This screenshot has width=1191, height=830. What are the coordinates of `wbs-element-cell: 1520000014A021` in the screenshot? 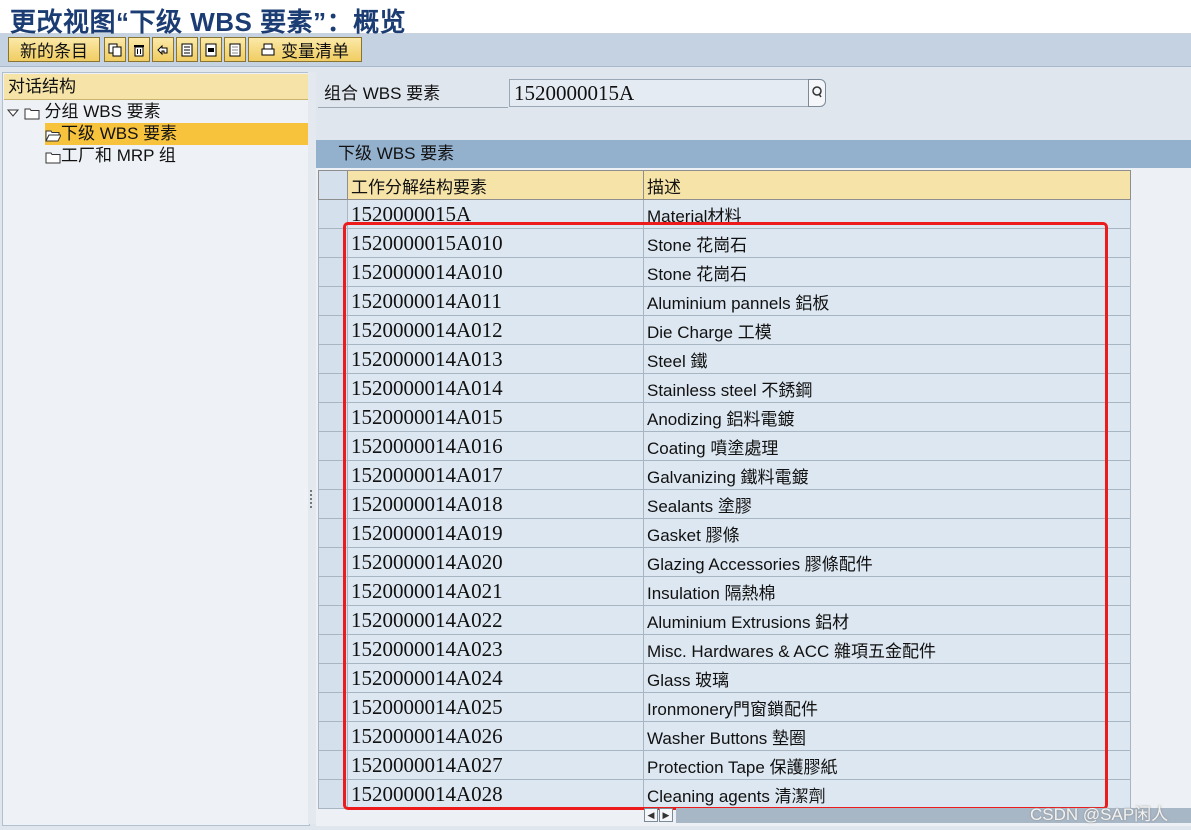 It's located at (495, 591).